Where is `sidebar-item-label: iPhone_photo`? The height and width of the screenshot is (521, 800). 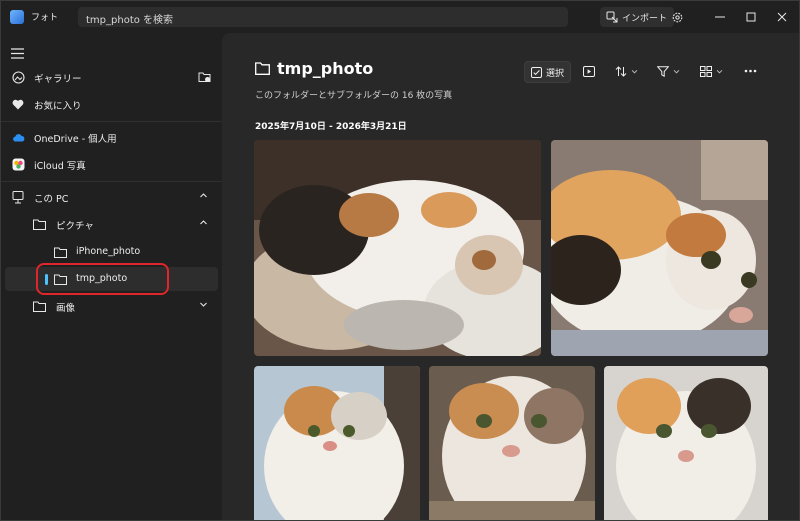 sidebar-item-label: iPhone_photo is located at coordinates (108, 251).